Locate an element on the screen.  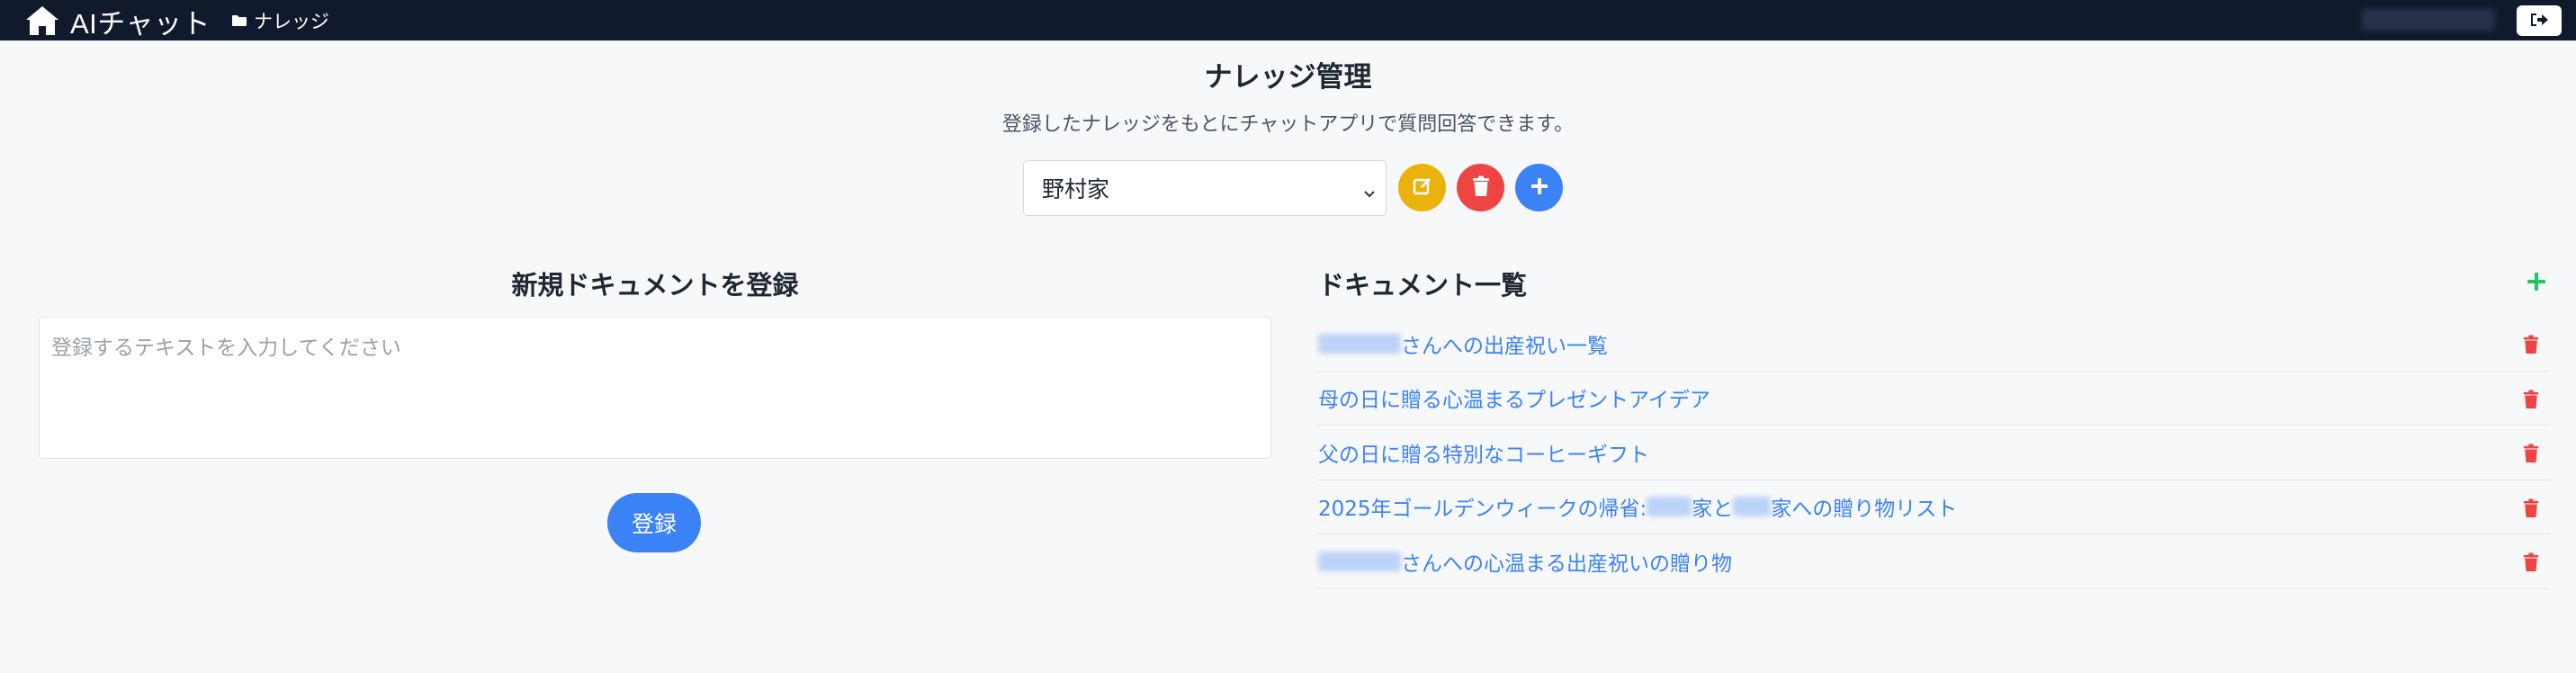
document-text-input is located at coordinates (655, 388).